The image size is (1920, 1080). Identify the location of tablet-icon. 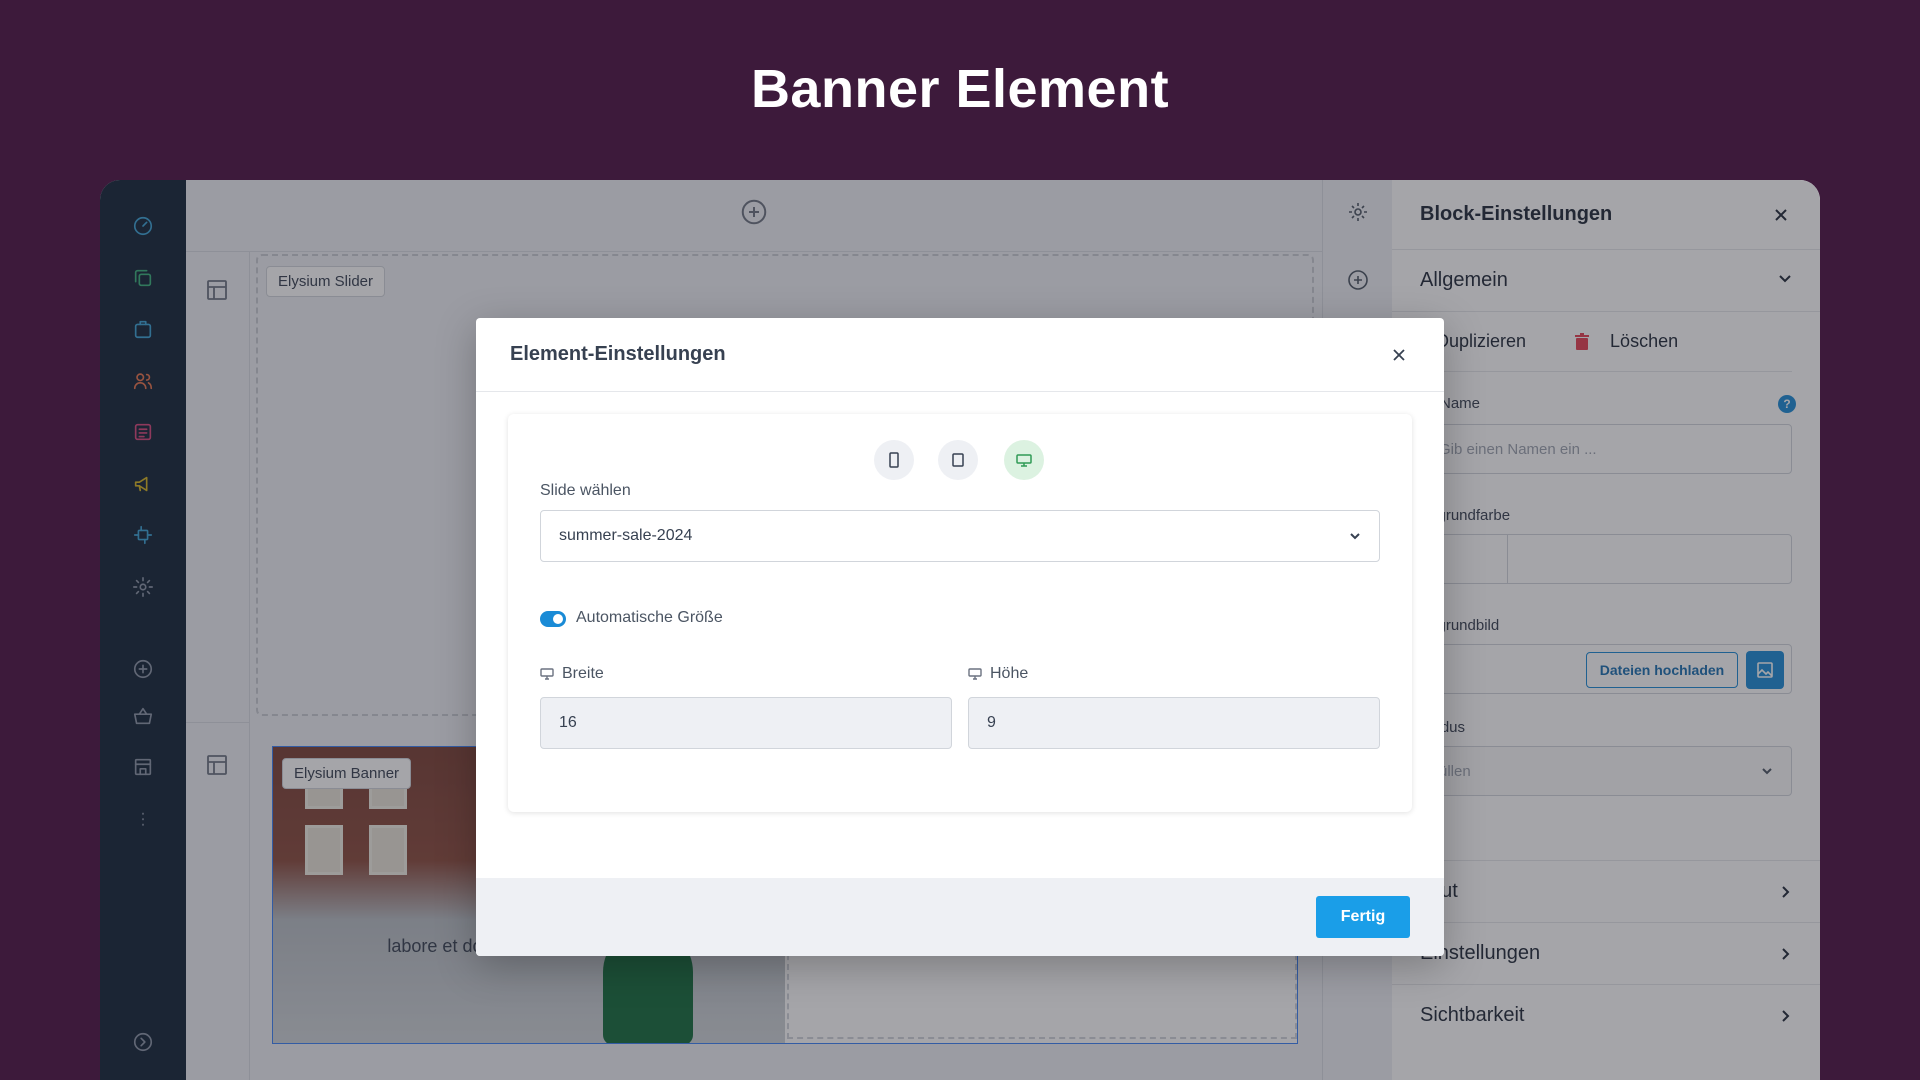
(958, 460).